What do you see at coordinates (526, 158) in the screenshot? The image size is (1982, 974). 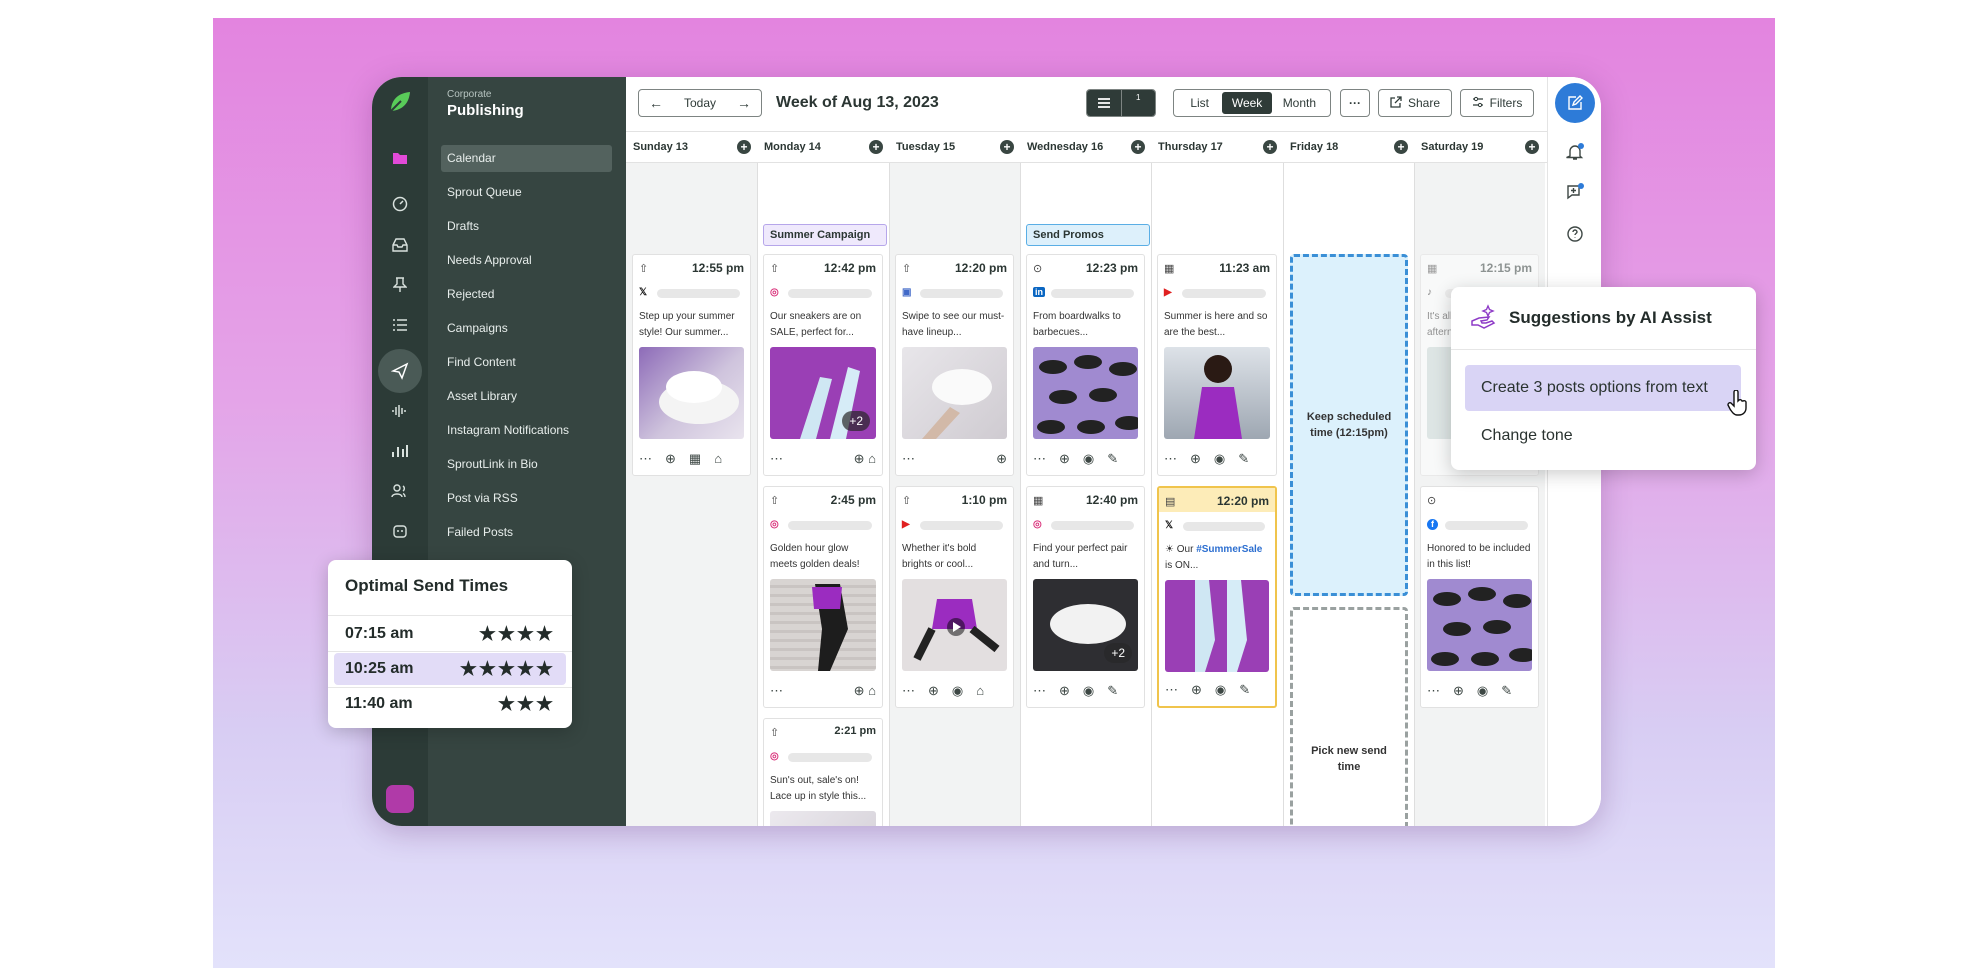 I see `sidebar-item-calendar: Calendar` at bounding box center [526, 158].